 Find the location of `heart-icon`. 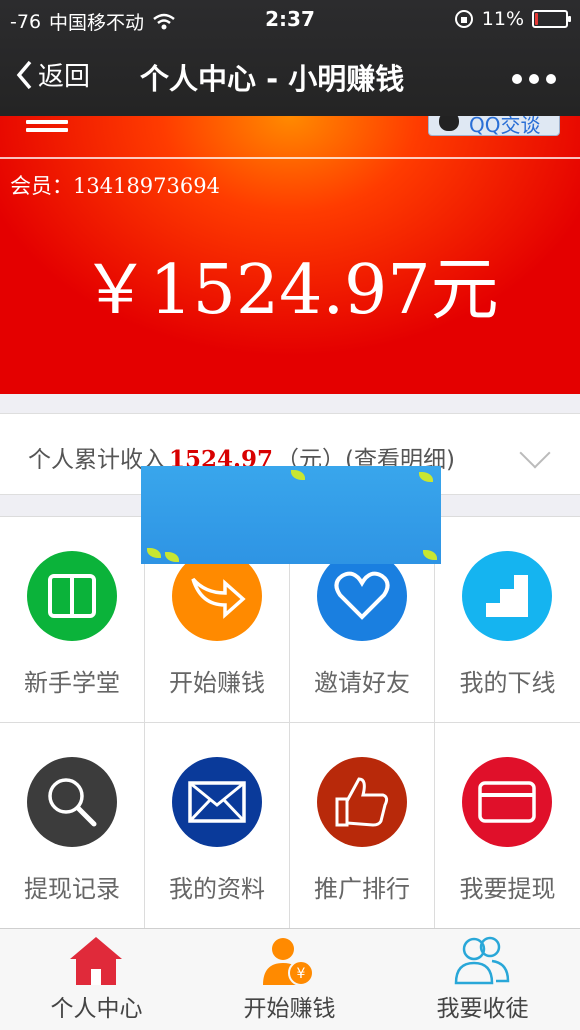

heart-icon is located at coordinates (362, 596).